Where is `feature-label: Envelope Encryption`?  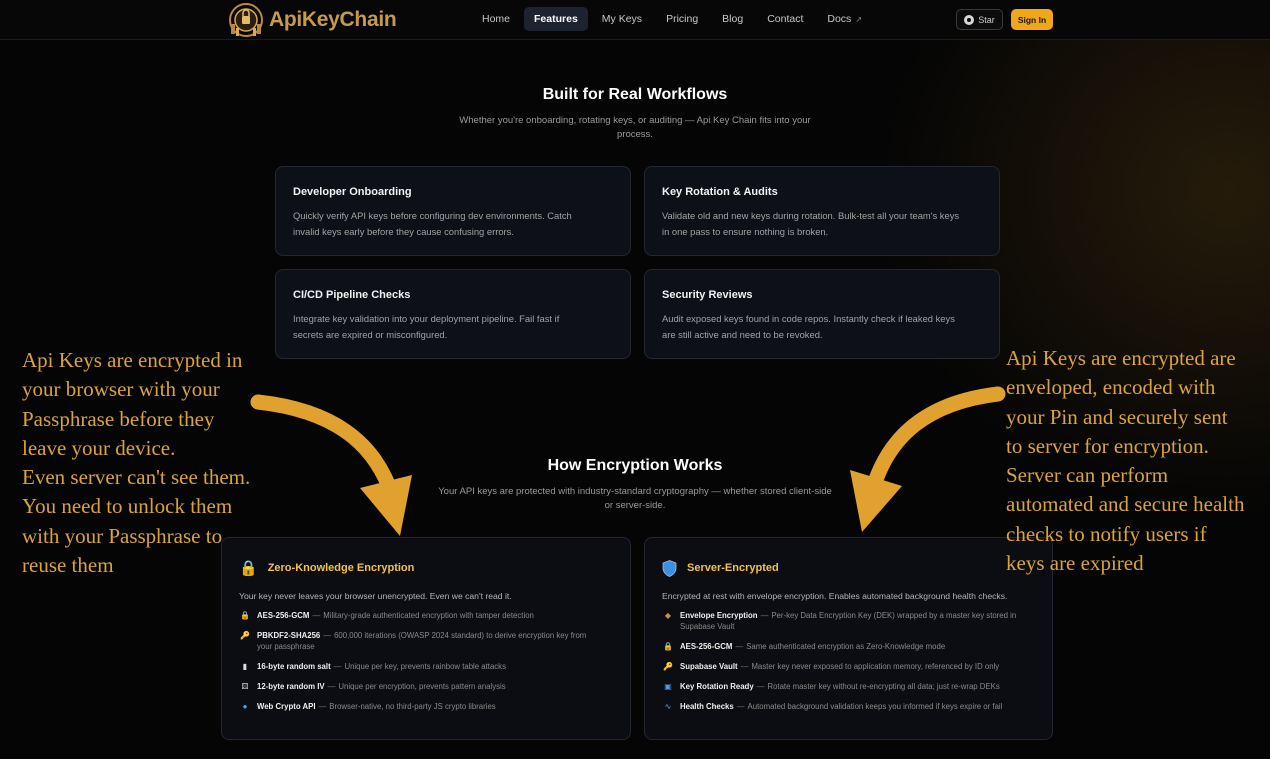
feature-label: Envelope Encryption is located at coordinates (719, 615).